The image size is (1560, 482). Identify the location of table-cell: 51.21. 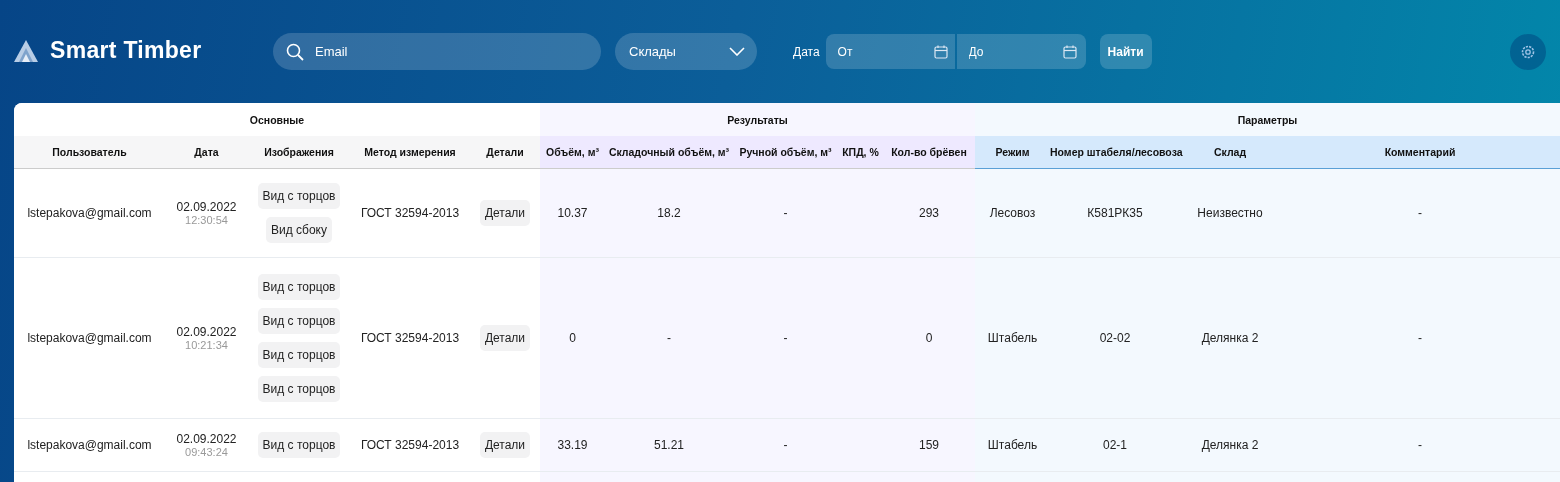
(669, 445).